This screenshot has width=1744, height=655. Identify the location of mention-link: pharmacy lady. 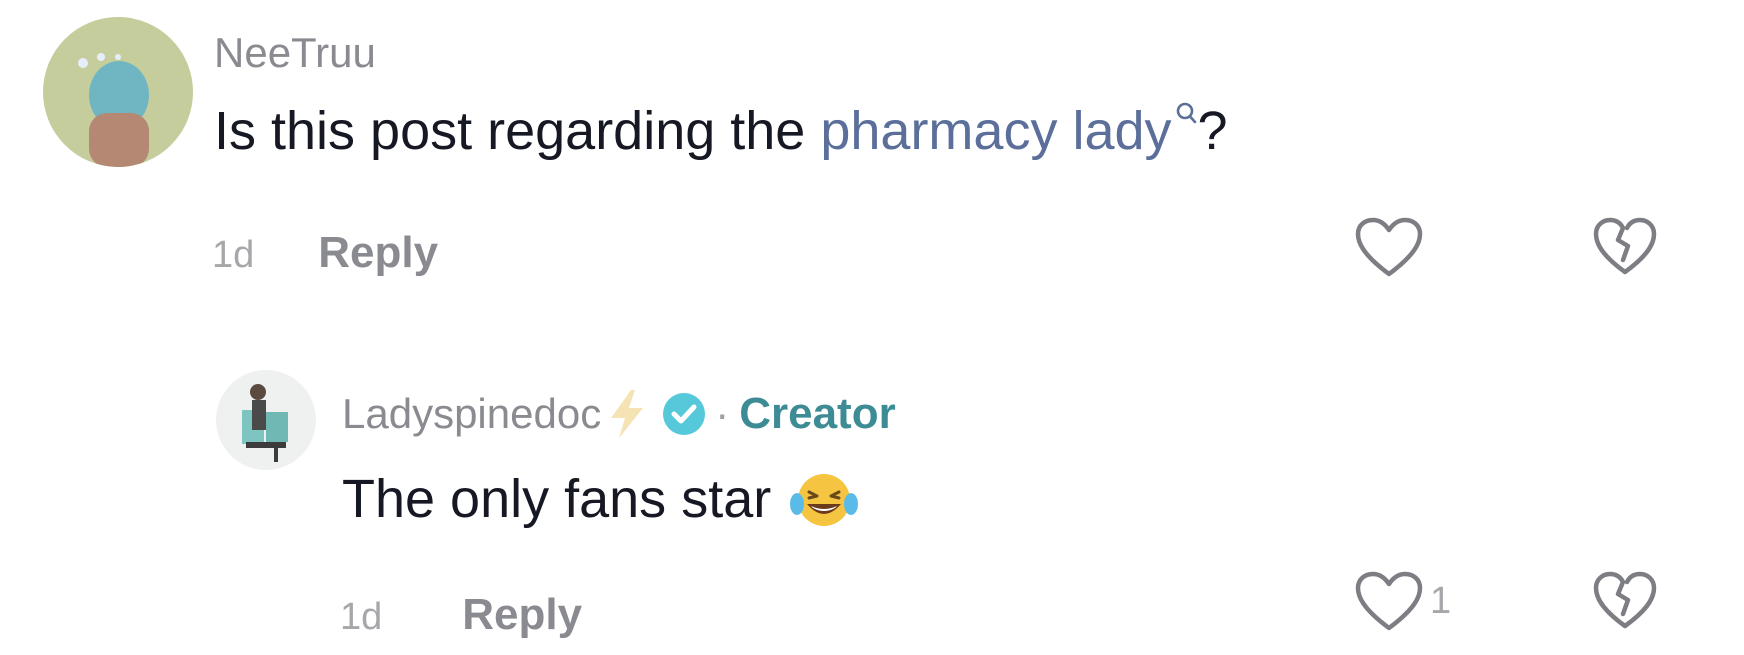
(995, 131).